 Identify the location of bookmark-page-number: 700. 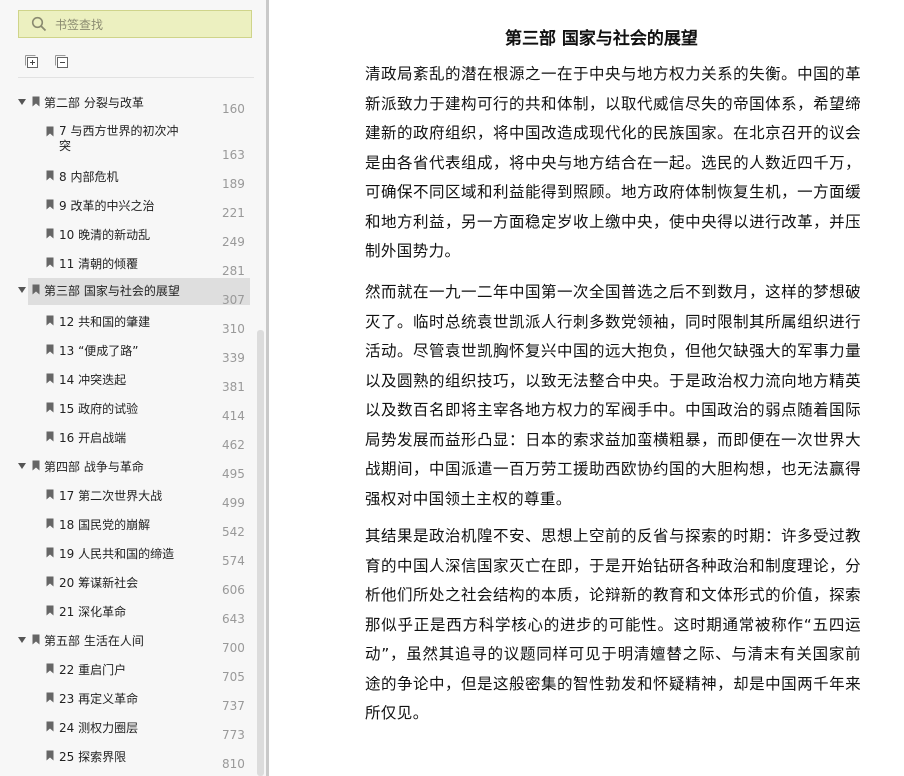
(233, 648).